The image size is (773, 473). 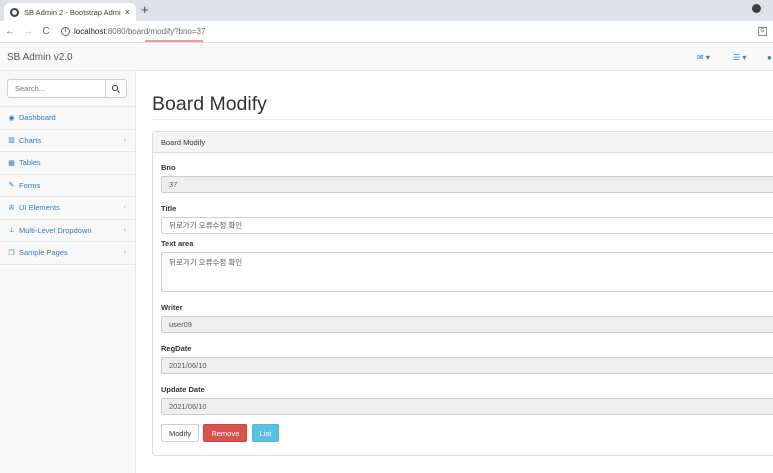 I want to click on sidebar-item-multi-level-dropdown: ⊥ Multi-Level Dropdown ‹, so click(x=67, y=231).